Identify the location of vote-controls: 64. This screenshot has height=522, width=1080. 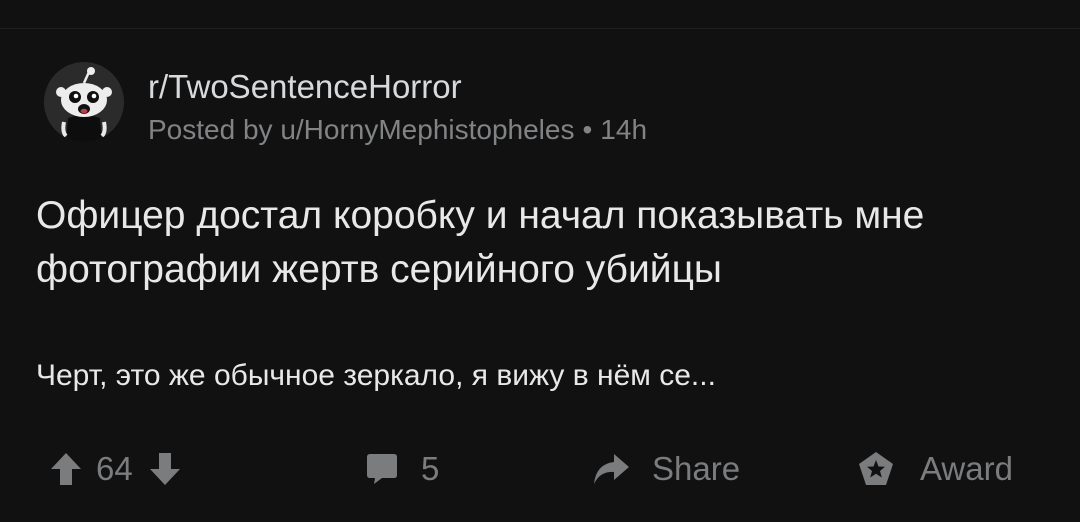
(115, 469).